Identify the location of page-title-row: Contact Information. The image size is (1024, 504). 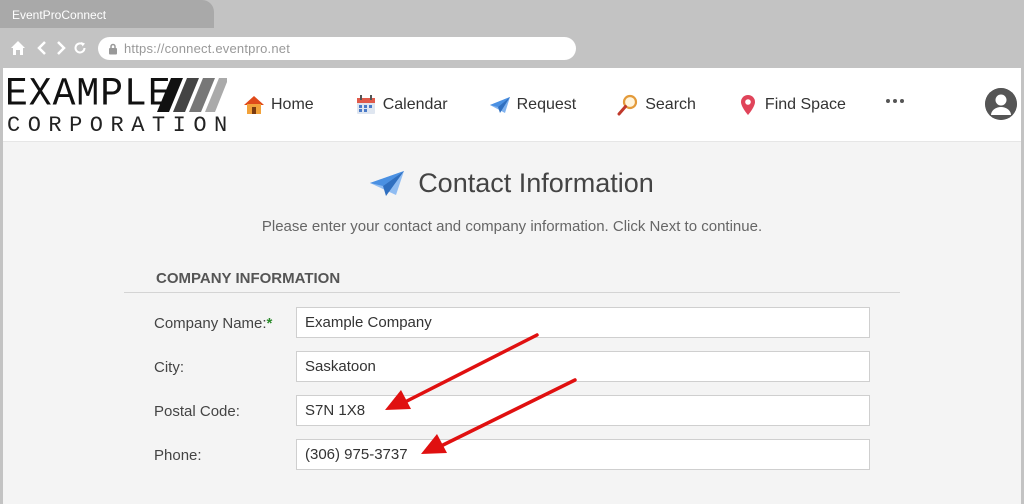
(512, 183).